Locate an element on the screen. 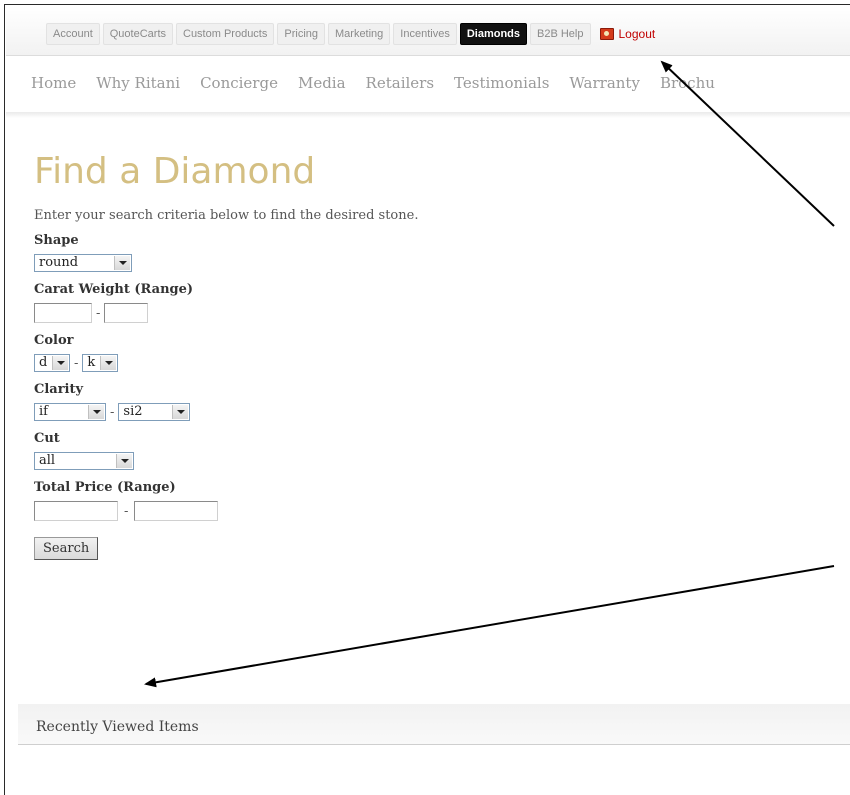 The width and height of the screenshot is (850, 795). logout-icon is located at coordinates (606, 34).